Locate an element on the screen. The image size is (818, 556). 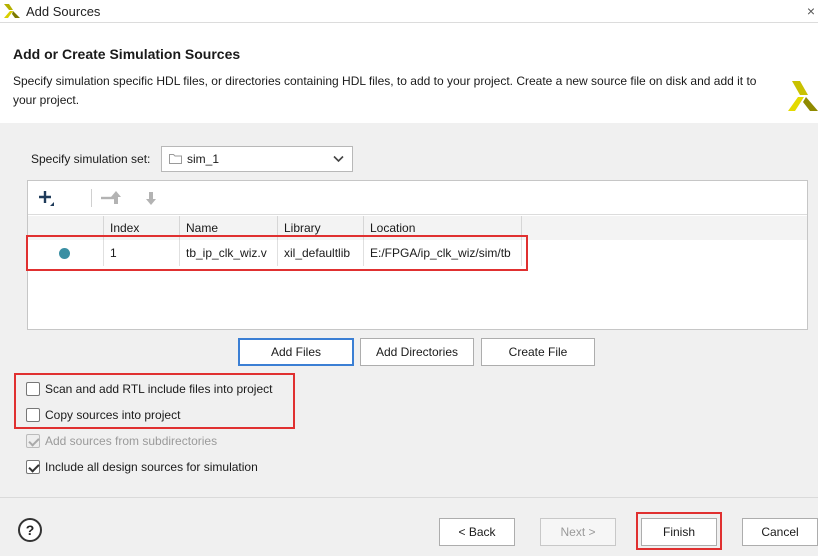
simset-dropdown: sim_1 is located at coordinates (257, 159).